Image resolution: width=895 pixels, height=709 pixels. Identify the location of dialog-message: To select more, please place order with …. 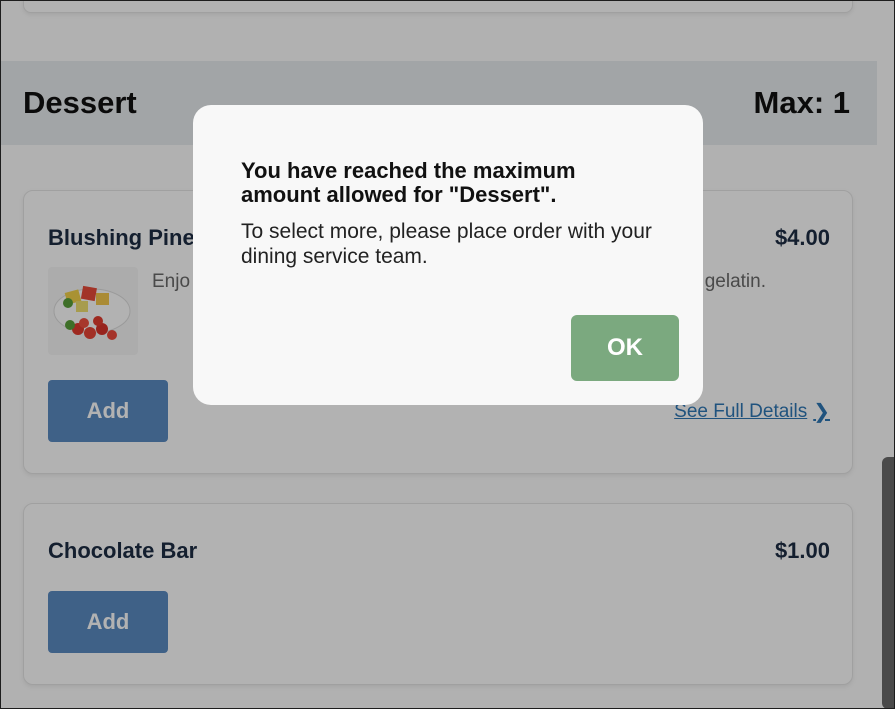
(446, 244).